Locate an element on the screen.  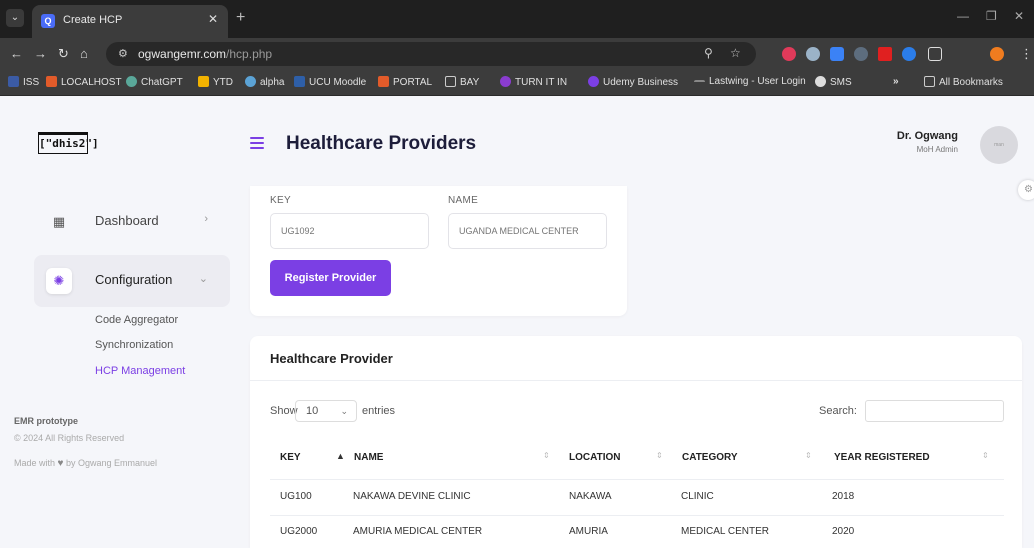
bookmark-item: ISS is located at coordinates (23, 82).